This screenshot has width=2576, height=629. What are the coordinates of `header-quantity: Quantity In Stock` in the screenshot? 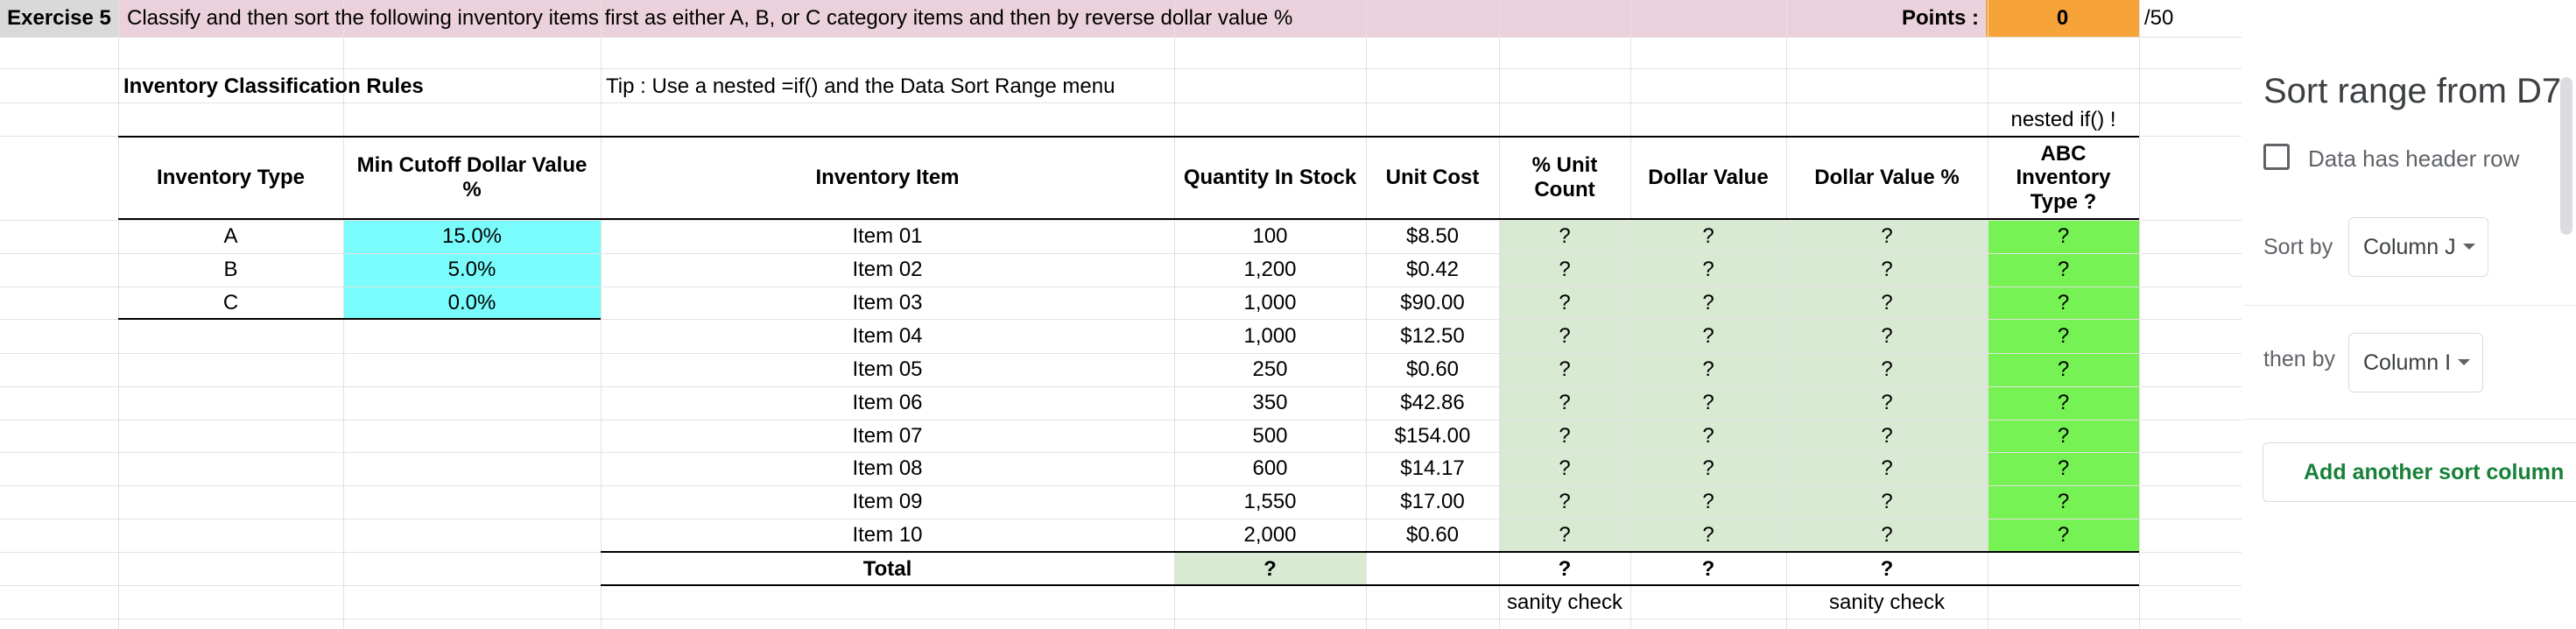 It's located at (1270, 178).